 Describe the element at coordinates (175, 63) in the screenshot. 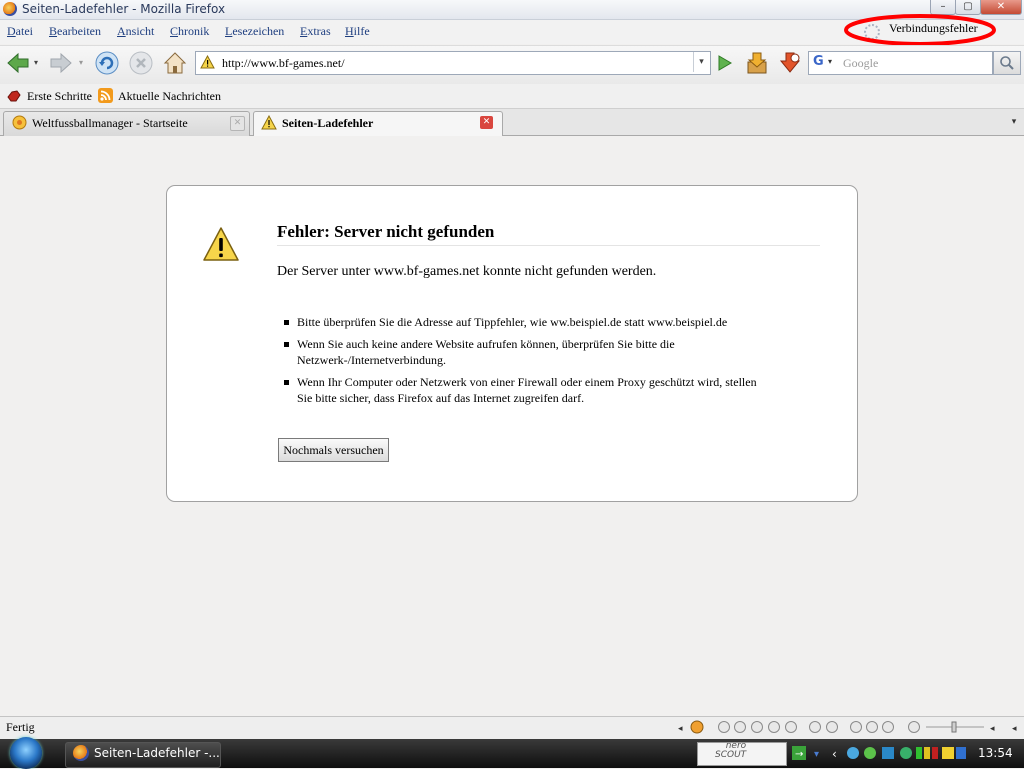

I see `home-icon` at that location.